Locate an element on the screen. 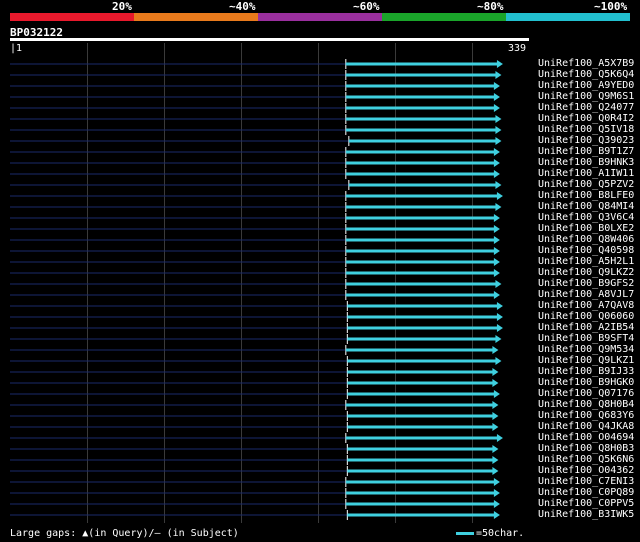 The height and width of the screenshot is (542, 640). hit-name-link: UniRef100_B3IWK5 is located at coordinates (586, 514).